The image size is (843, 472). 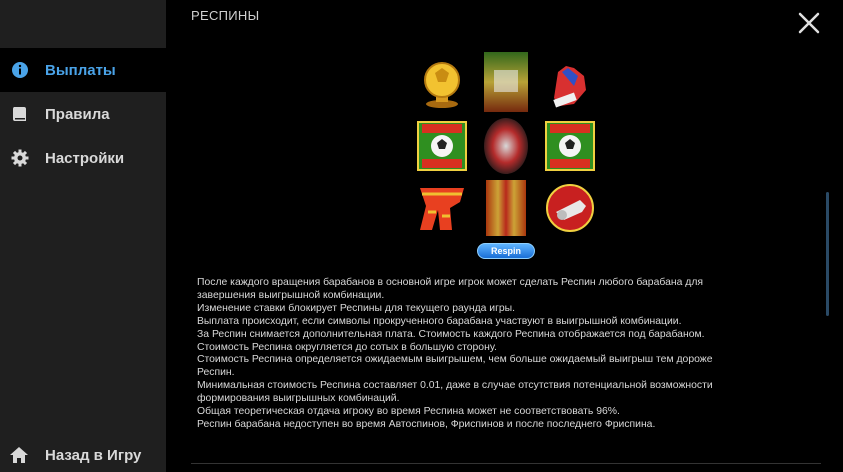 I want to click on close-icon, so click(x=809, y=23).